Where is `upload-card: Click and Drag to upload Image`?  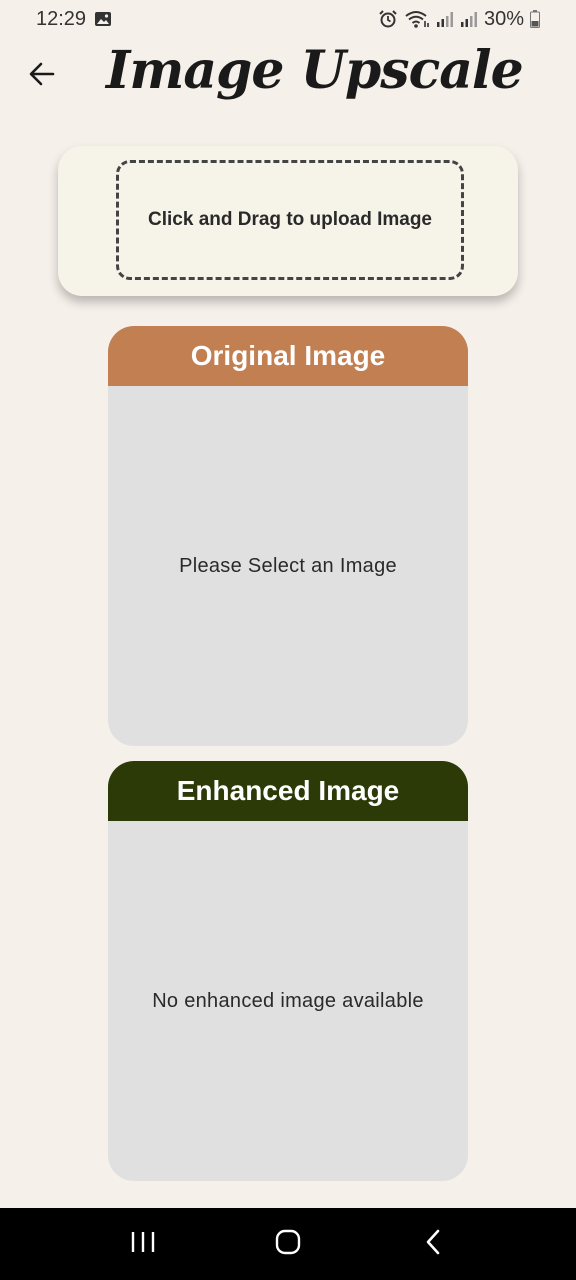 upload-card: Click and Drag to upload Image is located at coordinates (288, 221).